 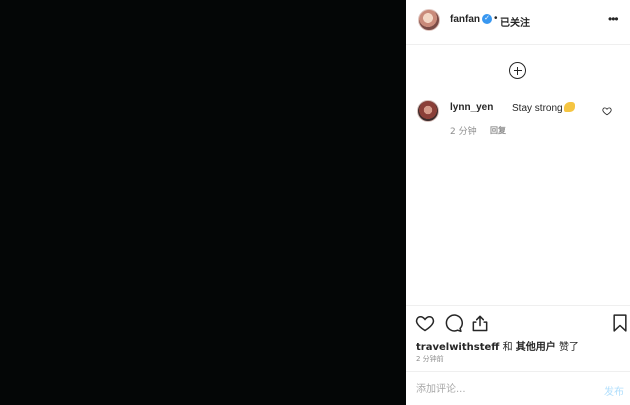 What do you see at coordinates (615, 19) in the screenshot?
I see `more-icon: •••` at bounding box center [615, 19].